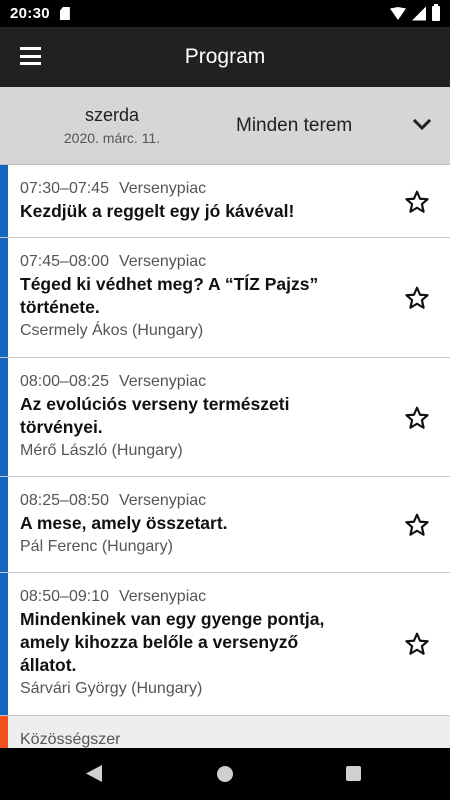 This screenshot has width=450, height=800. What do you see at coordinates (112, 138) in the screenshot?
I see `day-date: 2020. márc. 11.` at bounding box center [112, 138].